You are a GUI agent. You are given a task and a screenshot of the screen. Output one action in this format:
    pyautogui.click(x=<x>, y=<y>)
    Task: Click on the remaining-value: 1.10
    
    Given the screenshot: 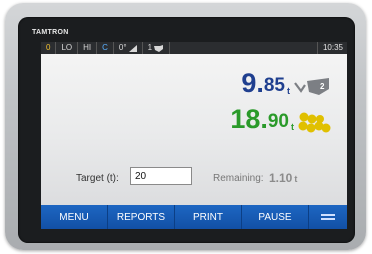 What is the action you would take?
    pyautogui.click(x=281, y=178)
    